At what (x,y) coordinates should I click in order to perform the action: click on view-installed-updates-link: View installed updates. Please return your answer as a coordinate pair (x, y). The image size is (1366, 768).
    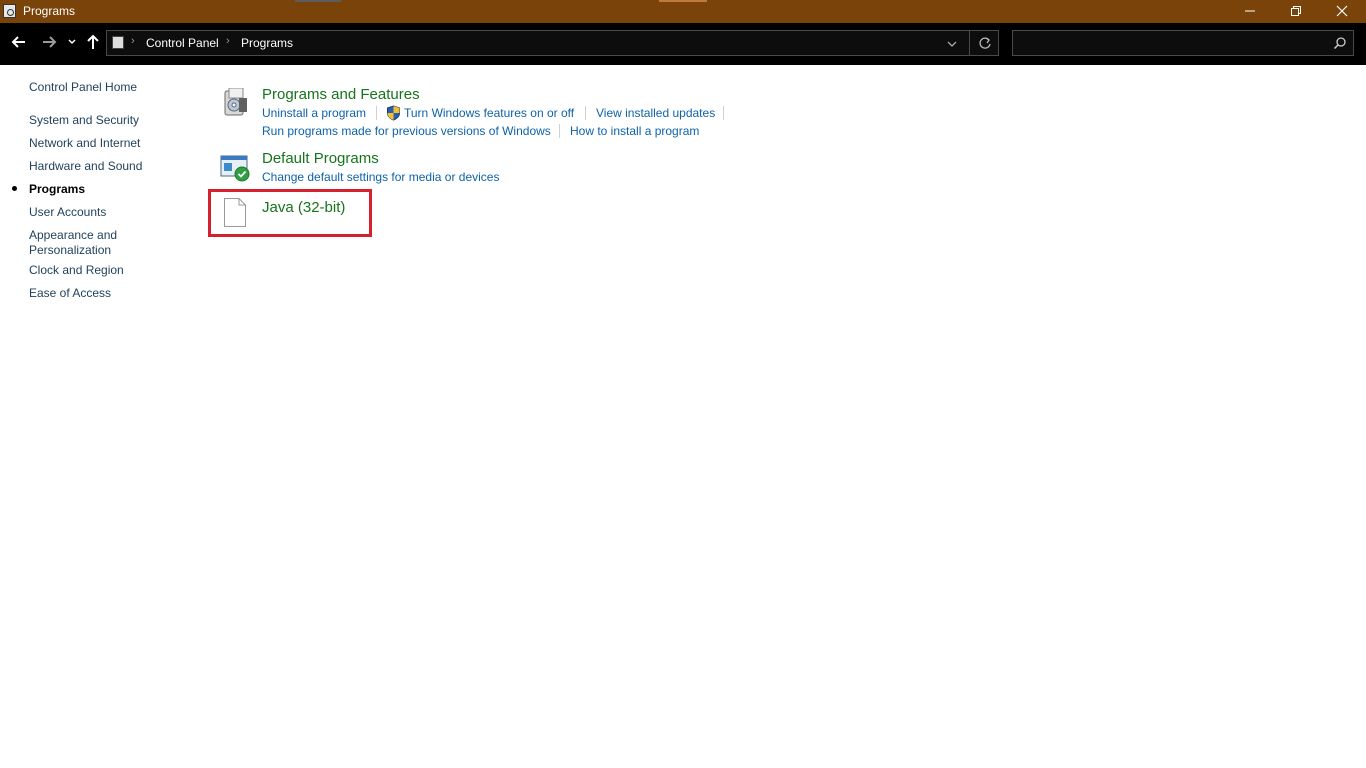
    Looking at the image, I should click on (655, 113).